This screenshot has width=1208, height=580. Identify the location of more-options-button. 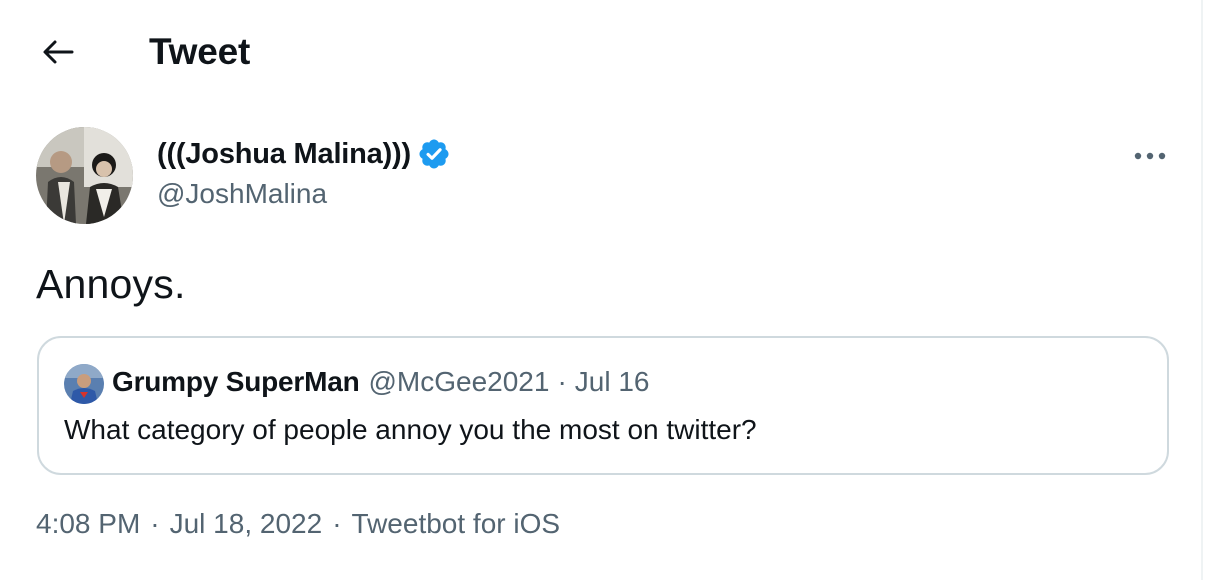
(1150, 156).